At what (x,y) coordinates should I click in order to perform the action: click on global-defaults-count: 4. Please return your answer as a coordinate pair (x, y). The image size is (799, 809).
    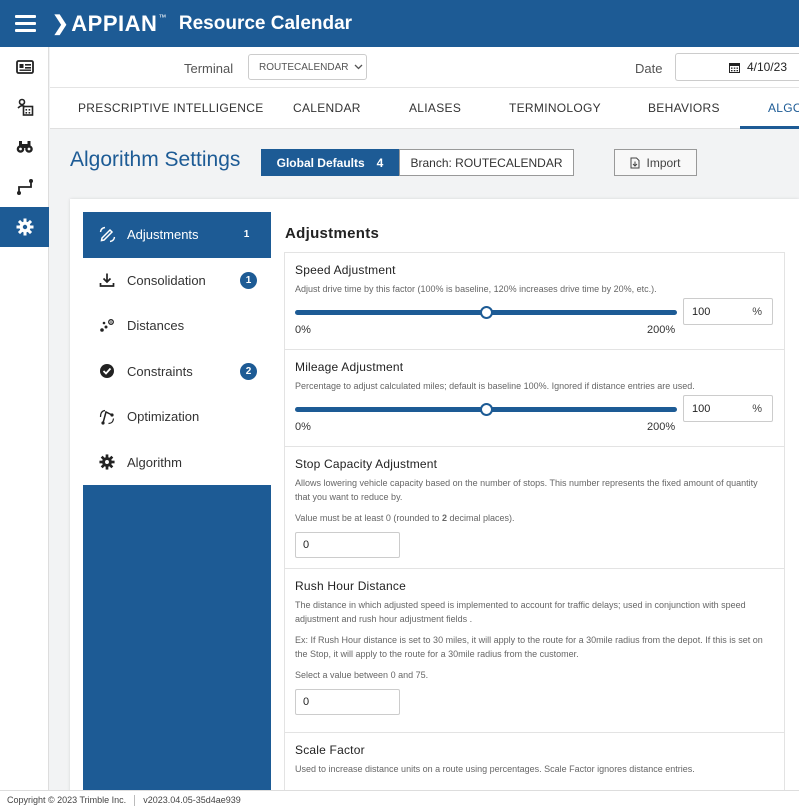
    Looking at the image, I should click on (380, 162).